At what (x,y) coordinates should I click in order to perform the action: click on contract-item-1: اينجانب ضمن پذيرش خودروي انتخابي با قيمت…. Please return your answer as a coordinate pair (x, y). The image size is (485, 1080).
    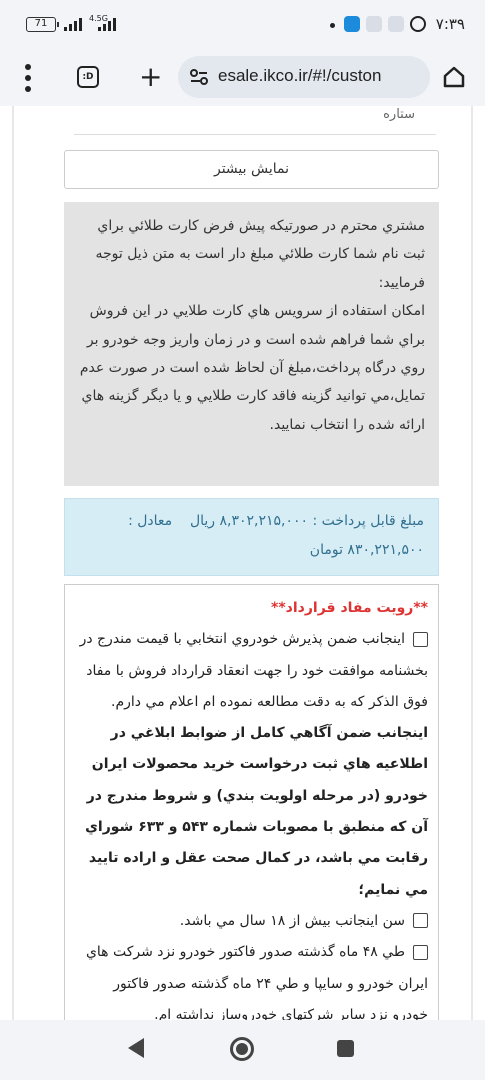
    Looking at the image, I should click on (251, 671).